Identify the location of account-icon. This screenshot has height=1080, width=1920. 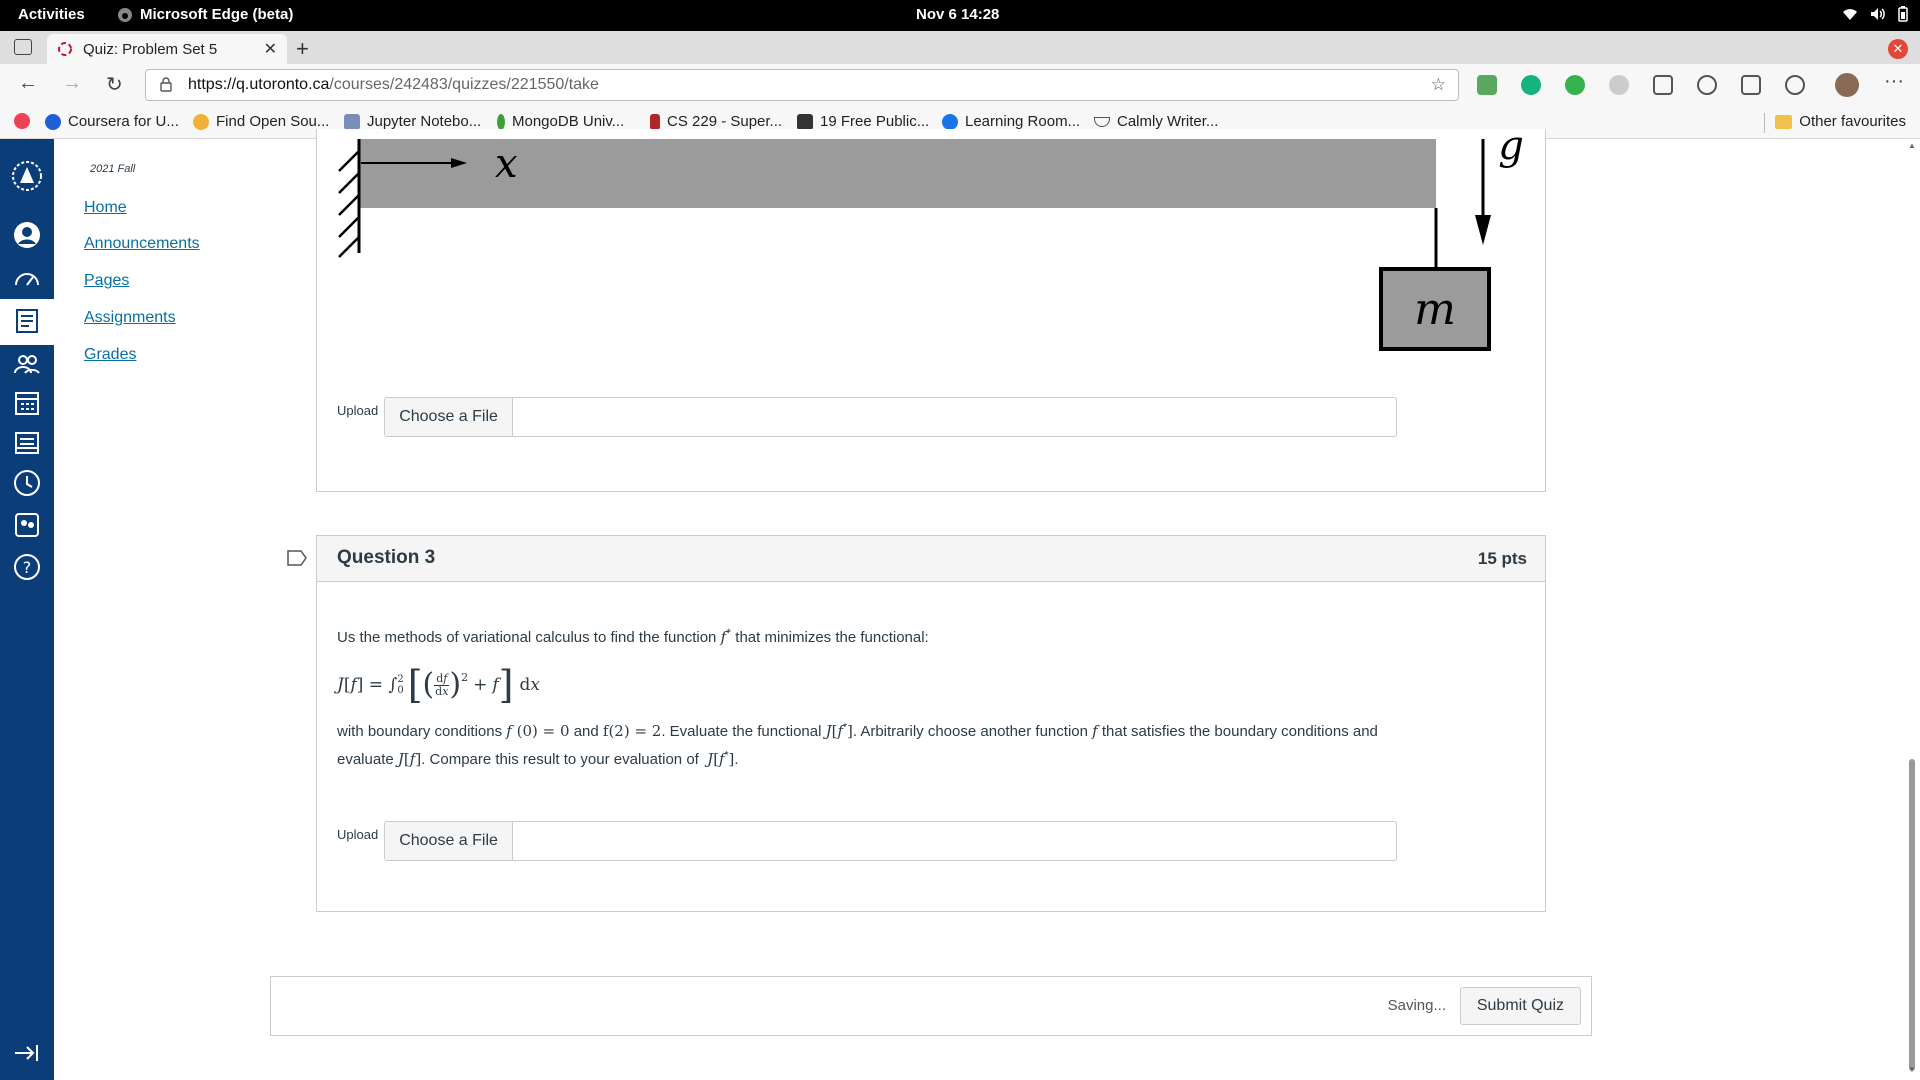
(27, 235).